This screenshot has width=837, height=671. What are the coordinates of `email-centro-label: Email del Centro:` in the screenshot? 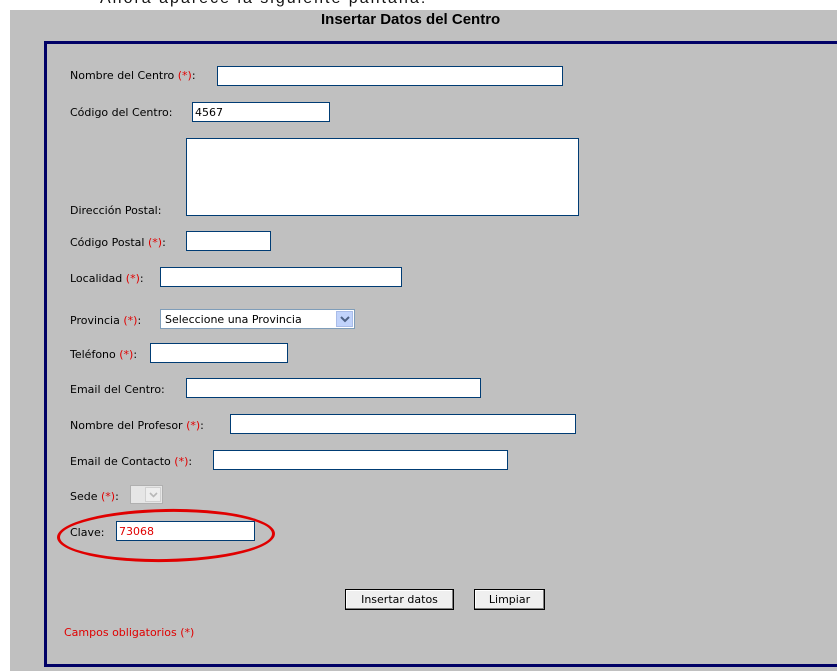 It's located at (117, 389).